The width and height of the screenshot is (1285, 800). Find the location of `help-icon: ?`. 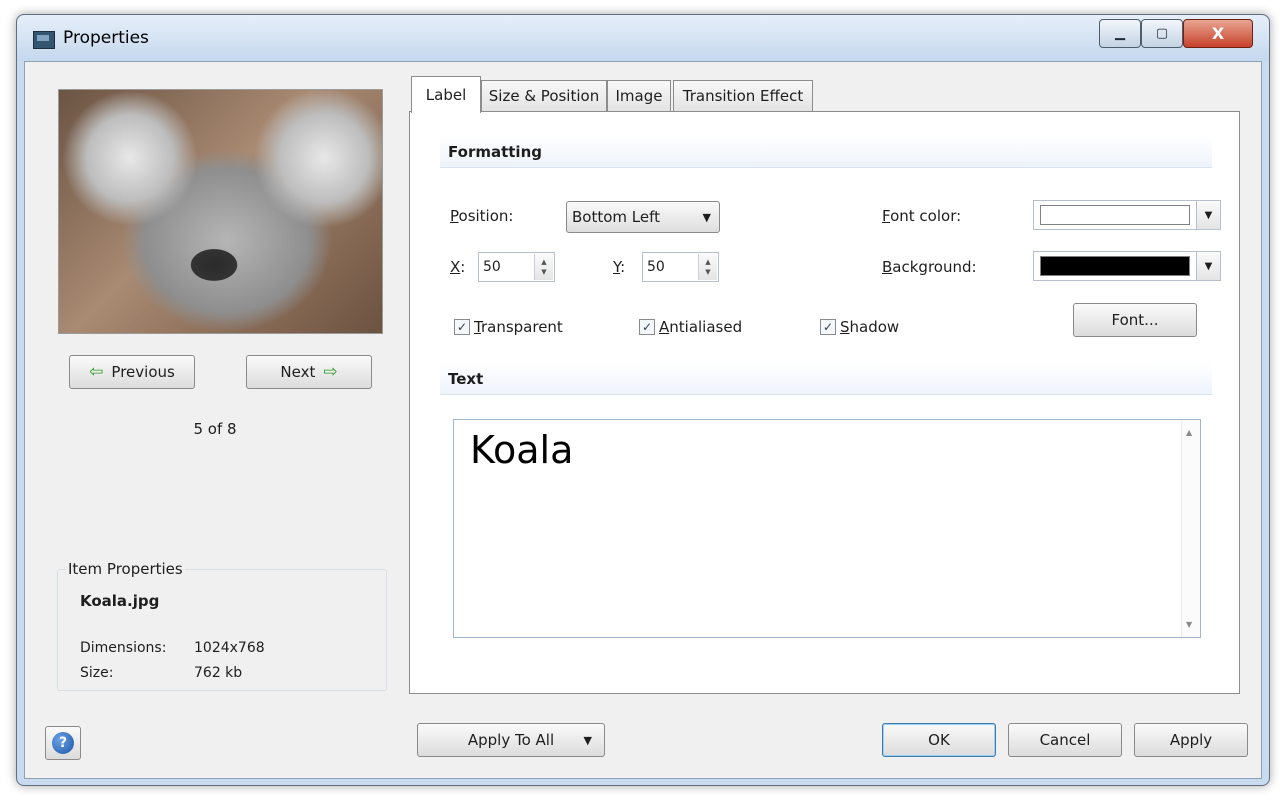

help-icon: ? is located at coordinates (63, 743).